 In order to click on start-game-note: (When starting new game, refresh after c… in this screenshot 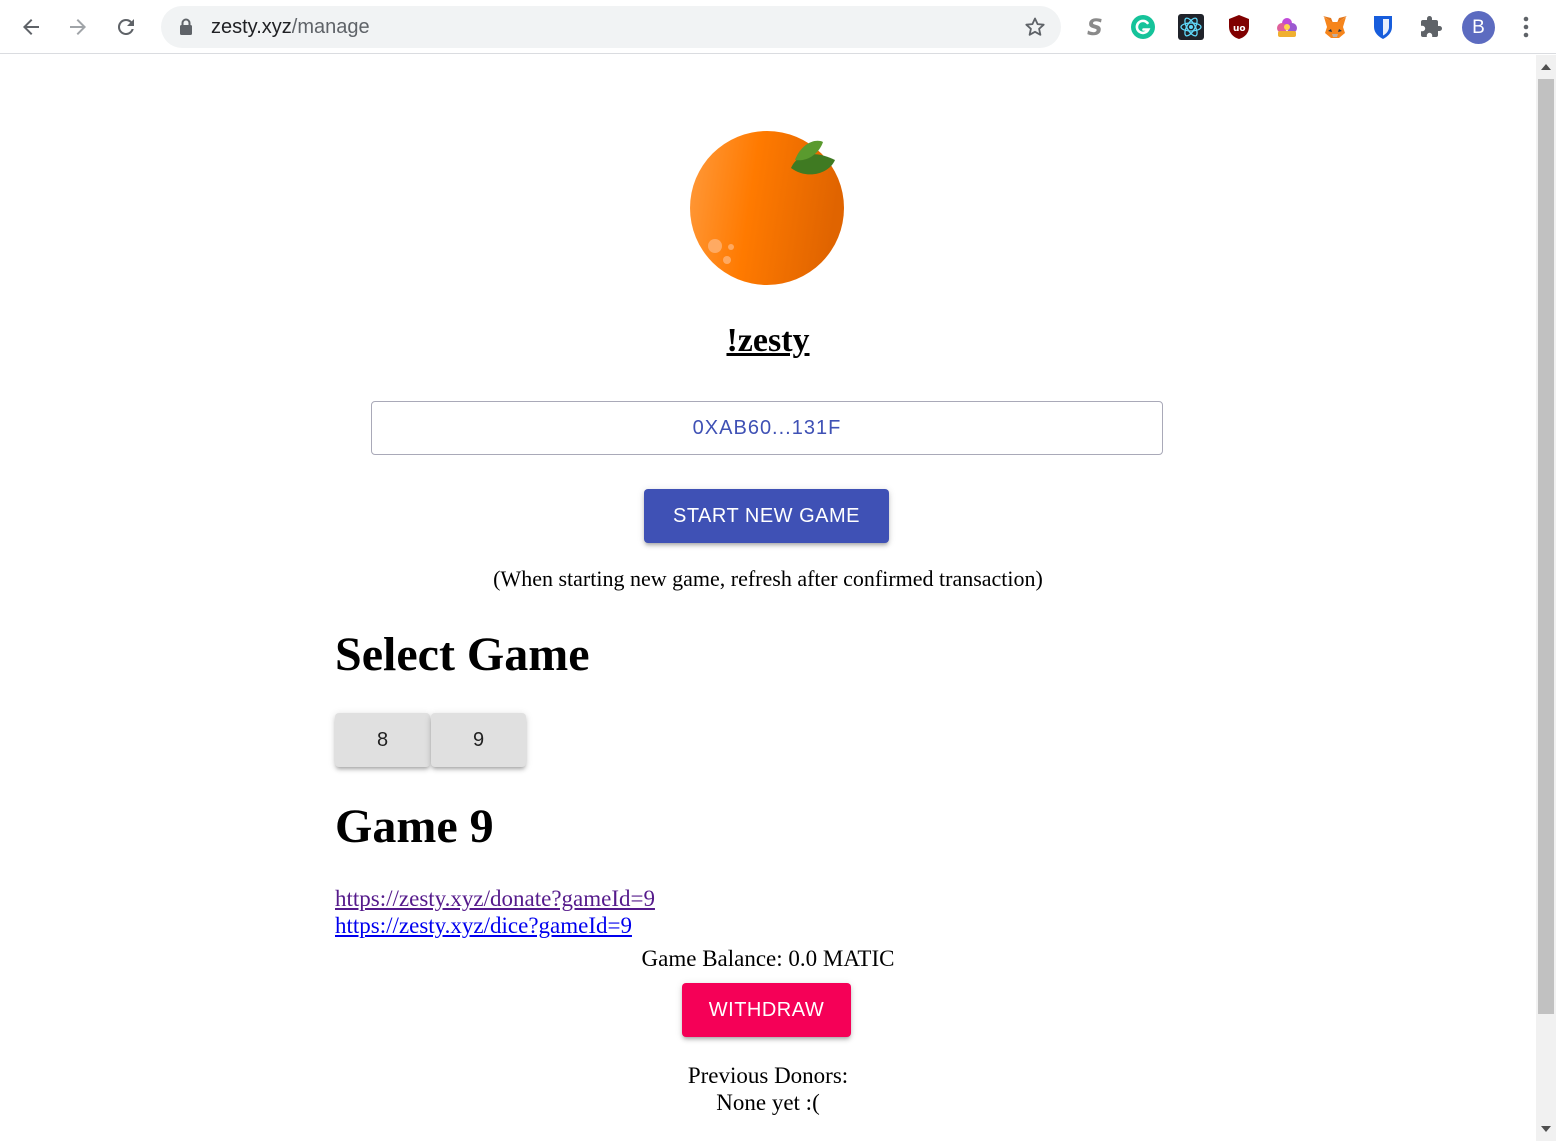, I will do `click(768, 578)`.